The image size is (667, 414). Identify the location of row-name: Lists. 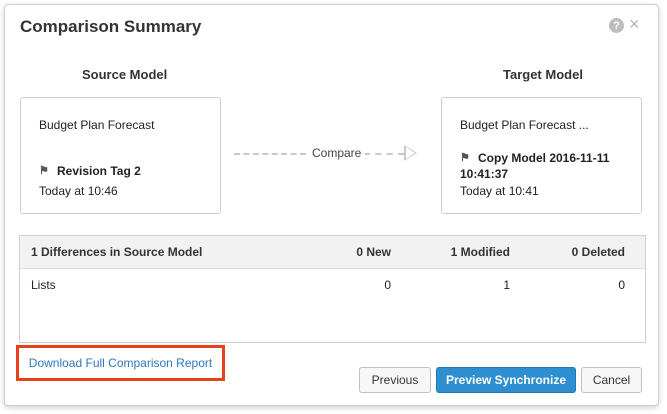
(43, 285).